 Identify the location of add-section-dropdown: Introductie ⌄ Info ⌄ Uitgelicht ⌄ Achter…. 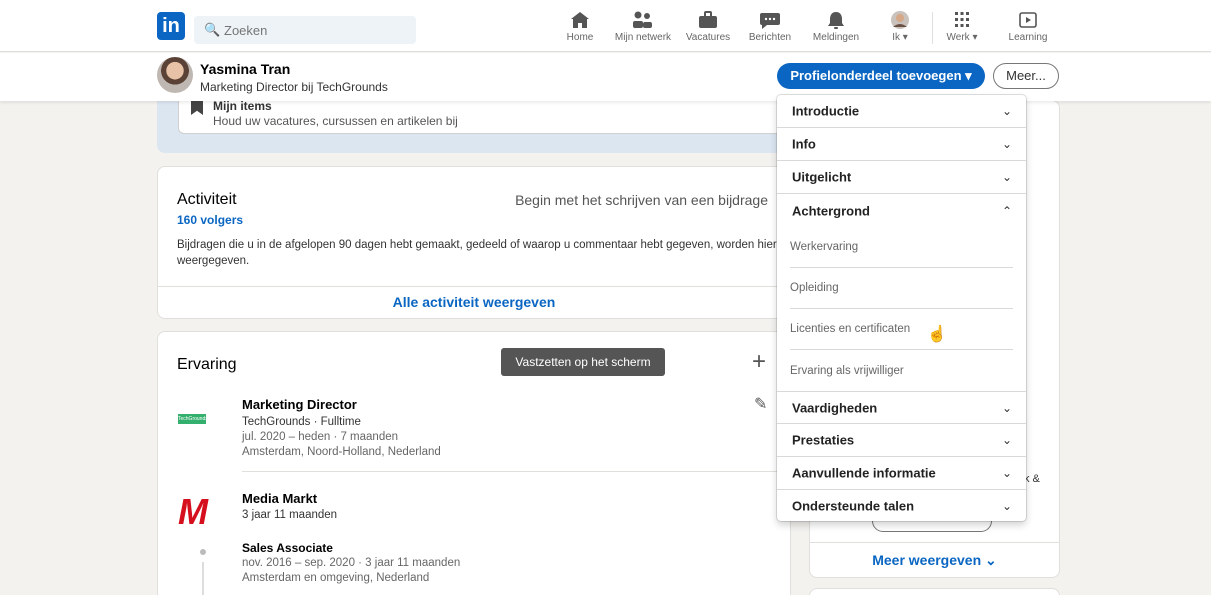
(901, 308).